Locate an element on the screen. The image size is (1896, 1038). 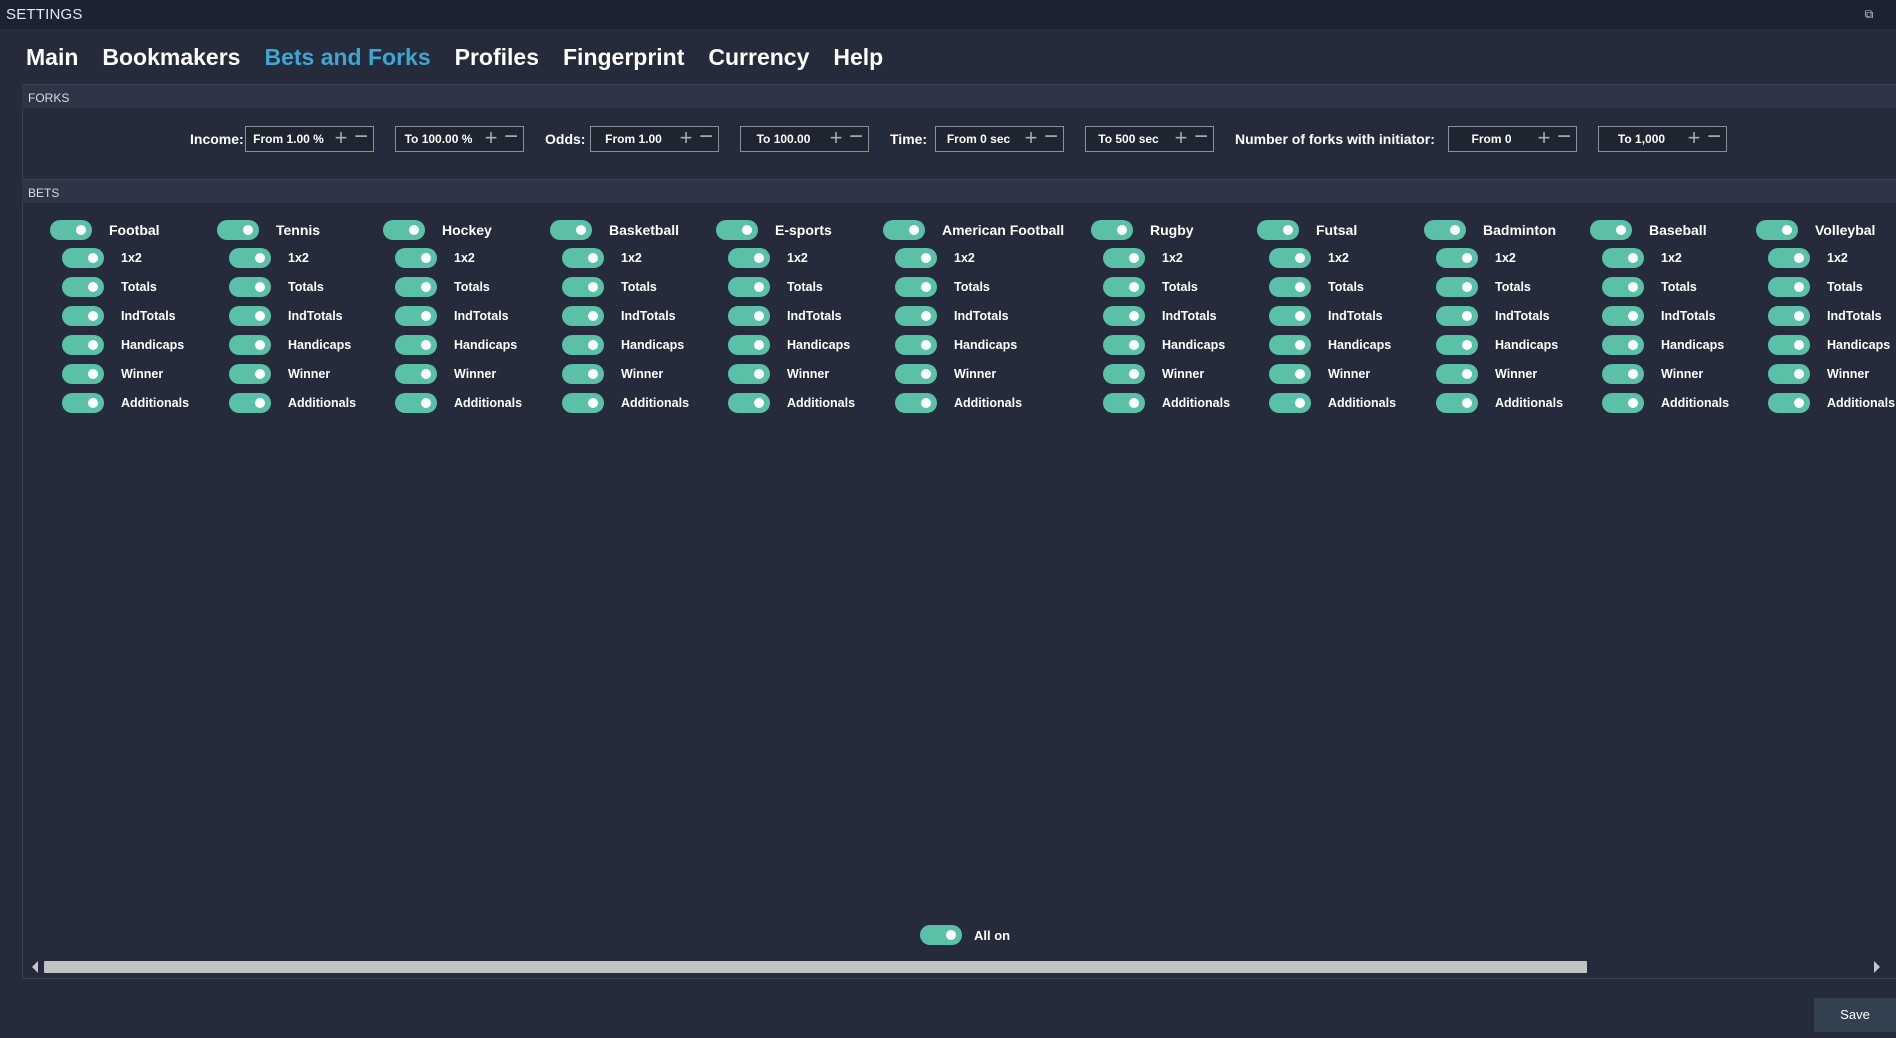
odds-to-stepper: To 100.00 + − is located at coordinates (804, 138).